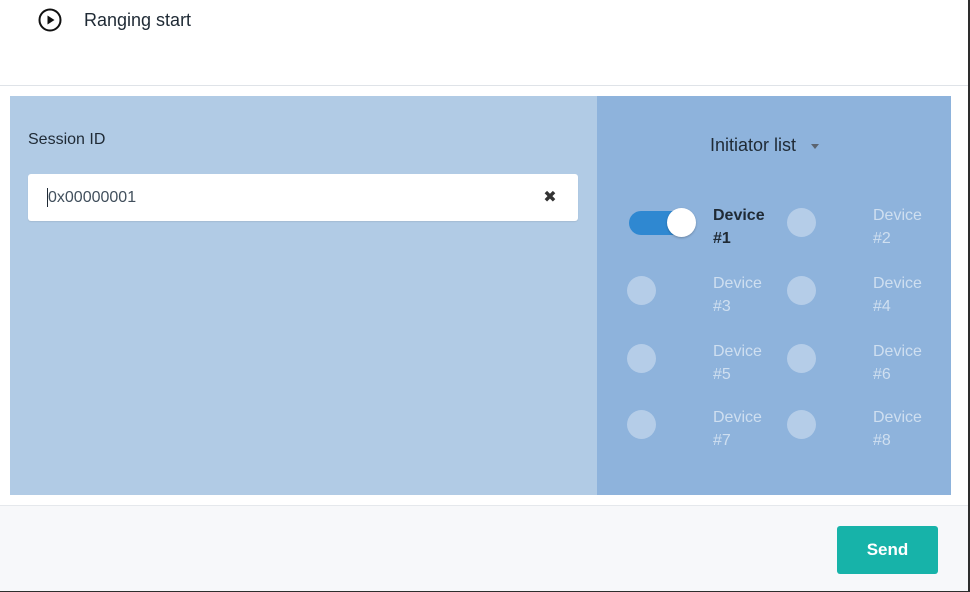 Image resolution: width=970 pixels, height=592 pixels. Describe the element at coordinates (697, 366) in the screenshot. I see `device-toggle-5: Device #5` at that location.